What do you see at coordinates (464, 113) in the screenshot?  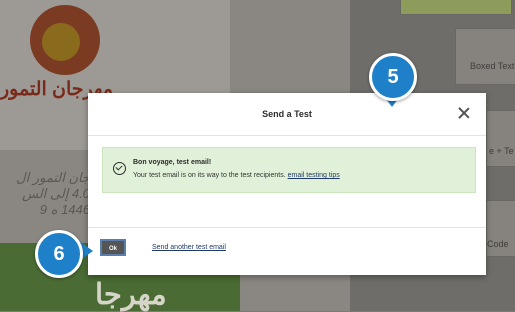 I see `close-icon` at bounding box center [464, 113].